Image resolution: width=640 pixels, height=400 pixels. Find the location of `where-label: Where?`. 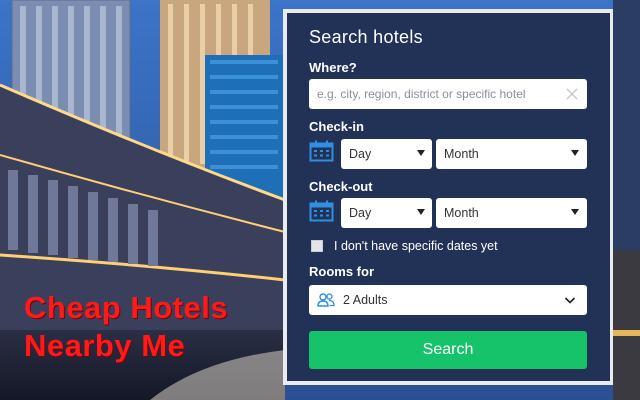

where-label: Where? is located at coordinates (333, 67).